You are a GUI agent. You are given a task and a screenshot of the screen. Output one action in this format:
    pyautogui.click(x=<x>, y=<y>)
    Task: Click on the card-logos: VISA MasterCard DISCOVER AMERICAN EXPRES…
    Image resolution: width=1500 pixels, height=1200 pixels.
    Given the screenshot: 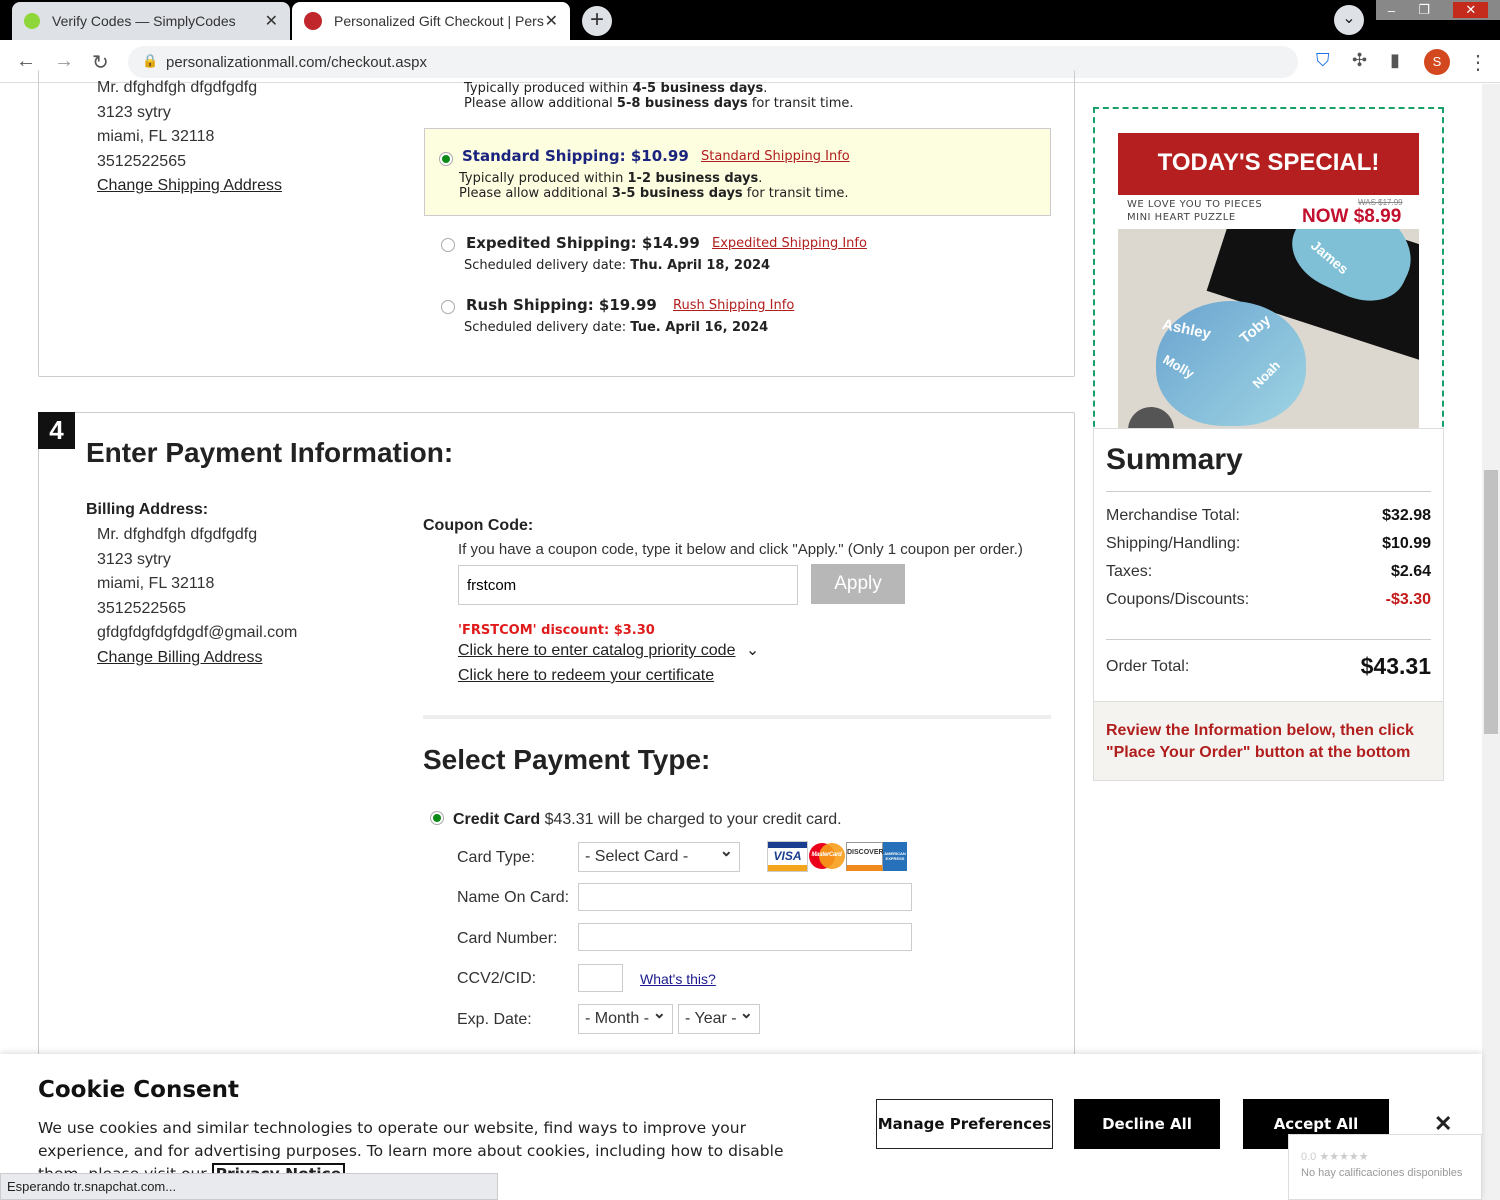 What is the action you would take?
    pyautogui.click(x=837, y=856)
    